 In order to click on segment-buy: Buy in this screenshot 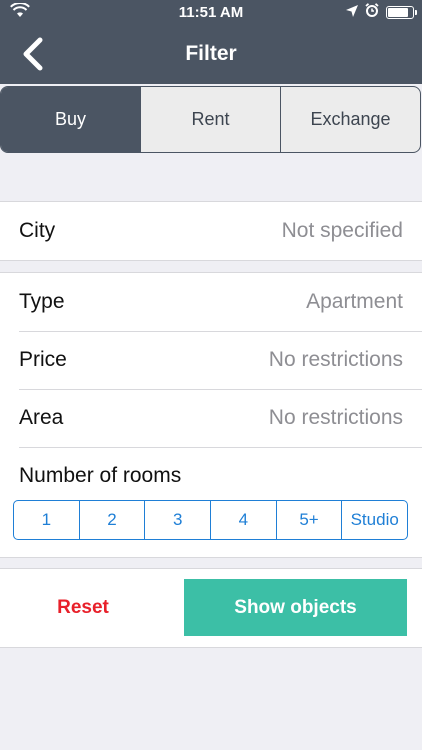, I will do `click(70, 119)`.